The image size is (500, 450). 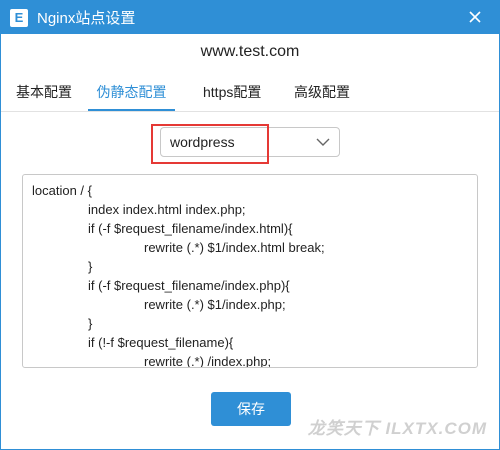 What do you see at coordinates (232, 92) in the screenshot?
I see `tab-https-config: https配置` at bounding box center [232, 92].